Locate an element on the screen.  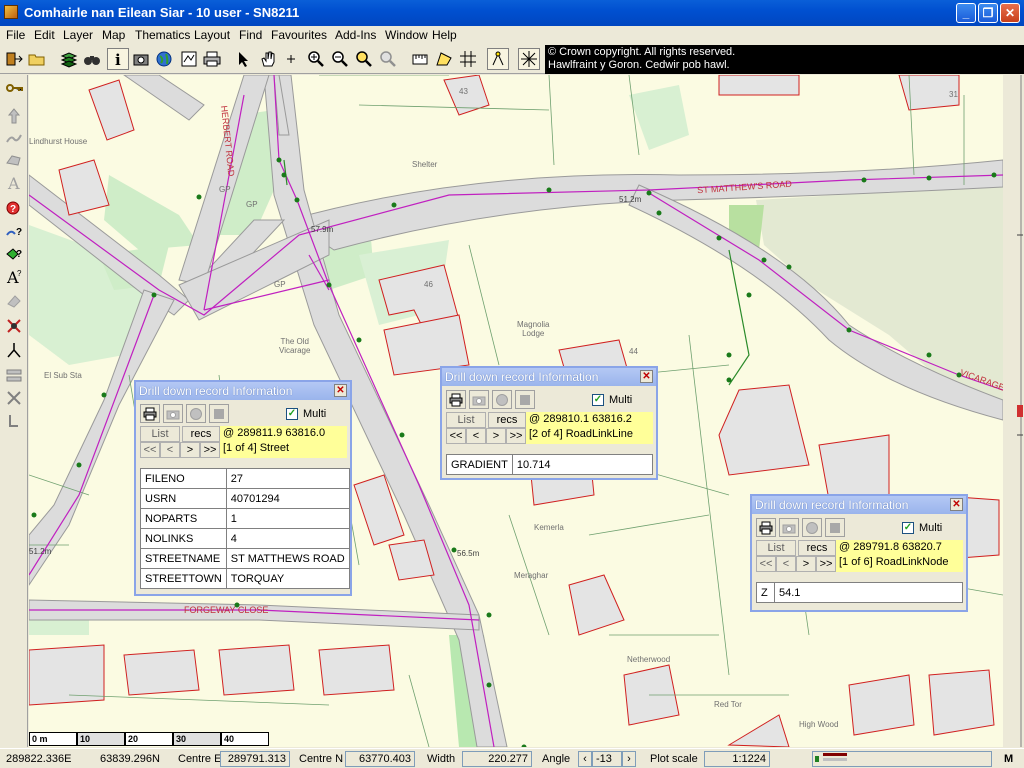
menu-add-ins: Add-Ins is located at coordinates (355, 35).